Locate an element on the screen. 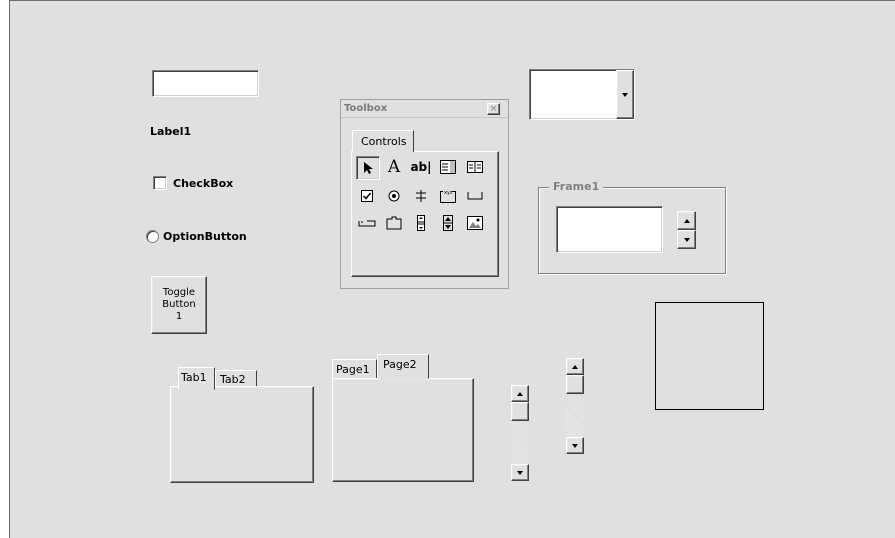 This screenshot has width=895, height=538. optionbutton-icon is located at coordinates (394, 196).